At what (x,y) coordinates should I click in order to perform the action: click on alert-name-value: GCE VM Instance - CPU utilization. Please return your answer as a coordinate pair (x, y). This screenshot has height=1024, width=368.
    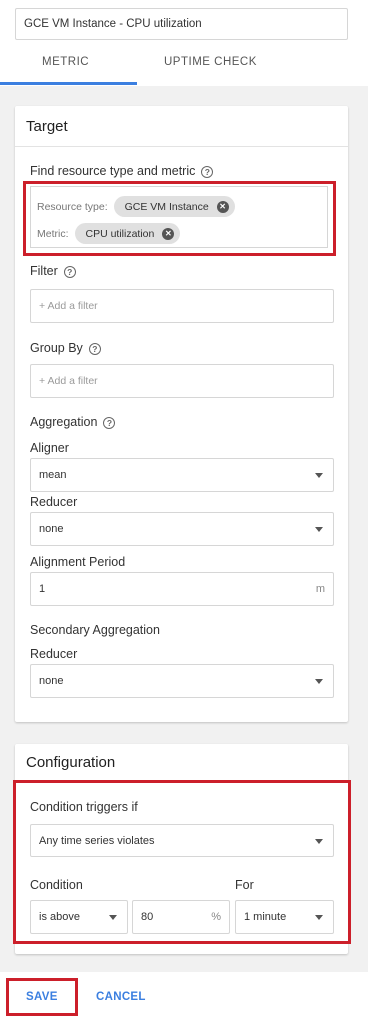
    Looking at the image, I should click on (113, 24).